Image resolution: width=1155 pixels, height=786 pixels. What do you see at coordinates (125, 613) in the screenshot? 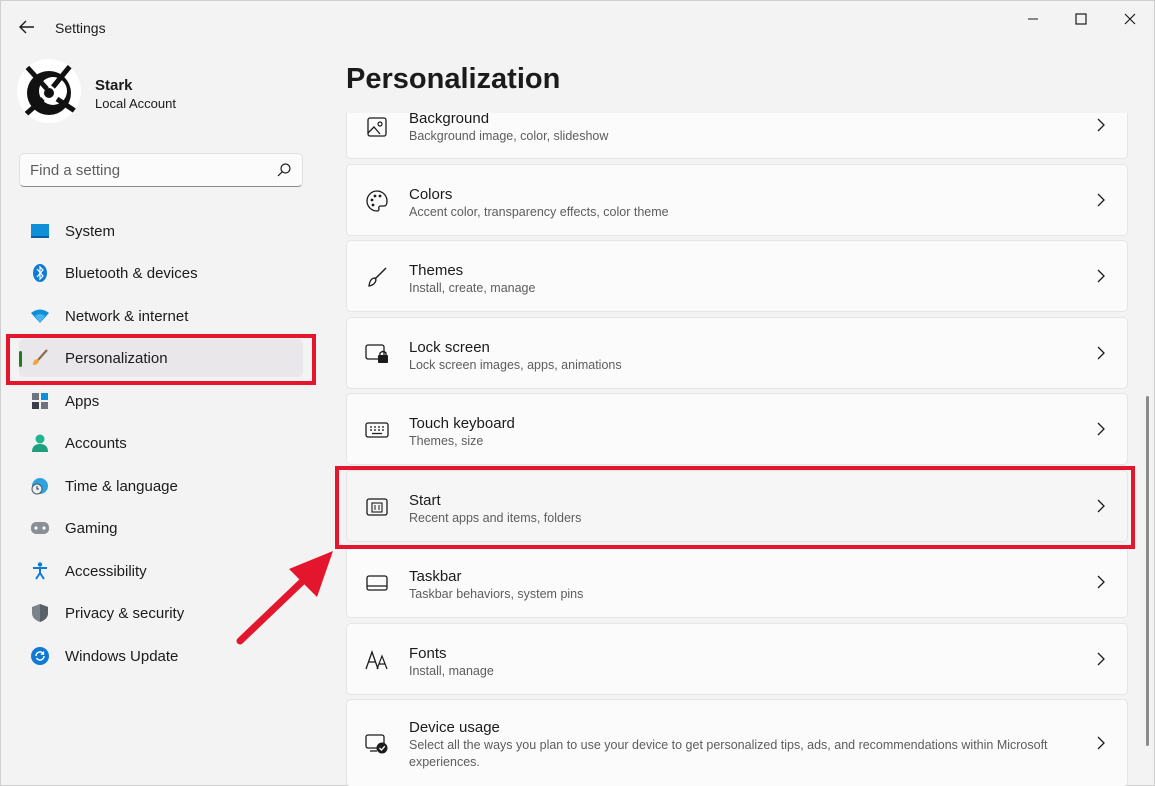
I see `sidebar-item-label: Privacy & security` at bounding box center [125, 613].